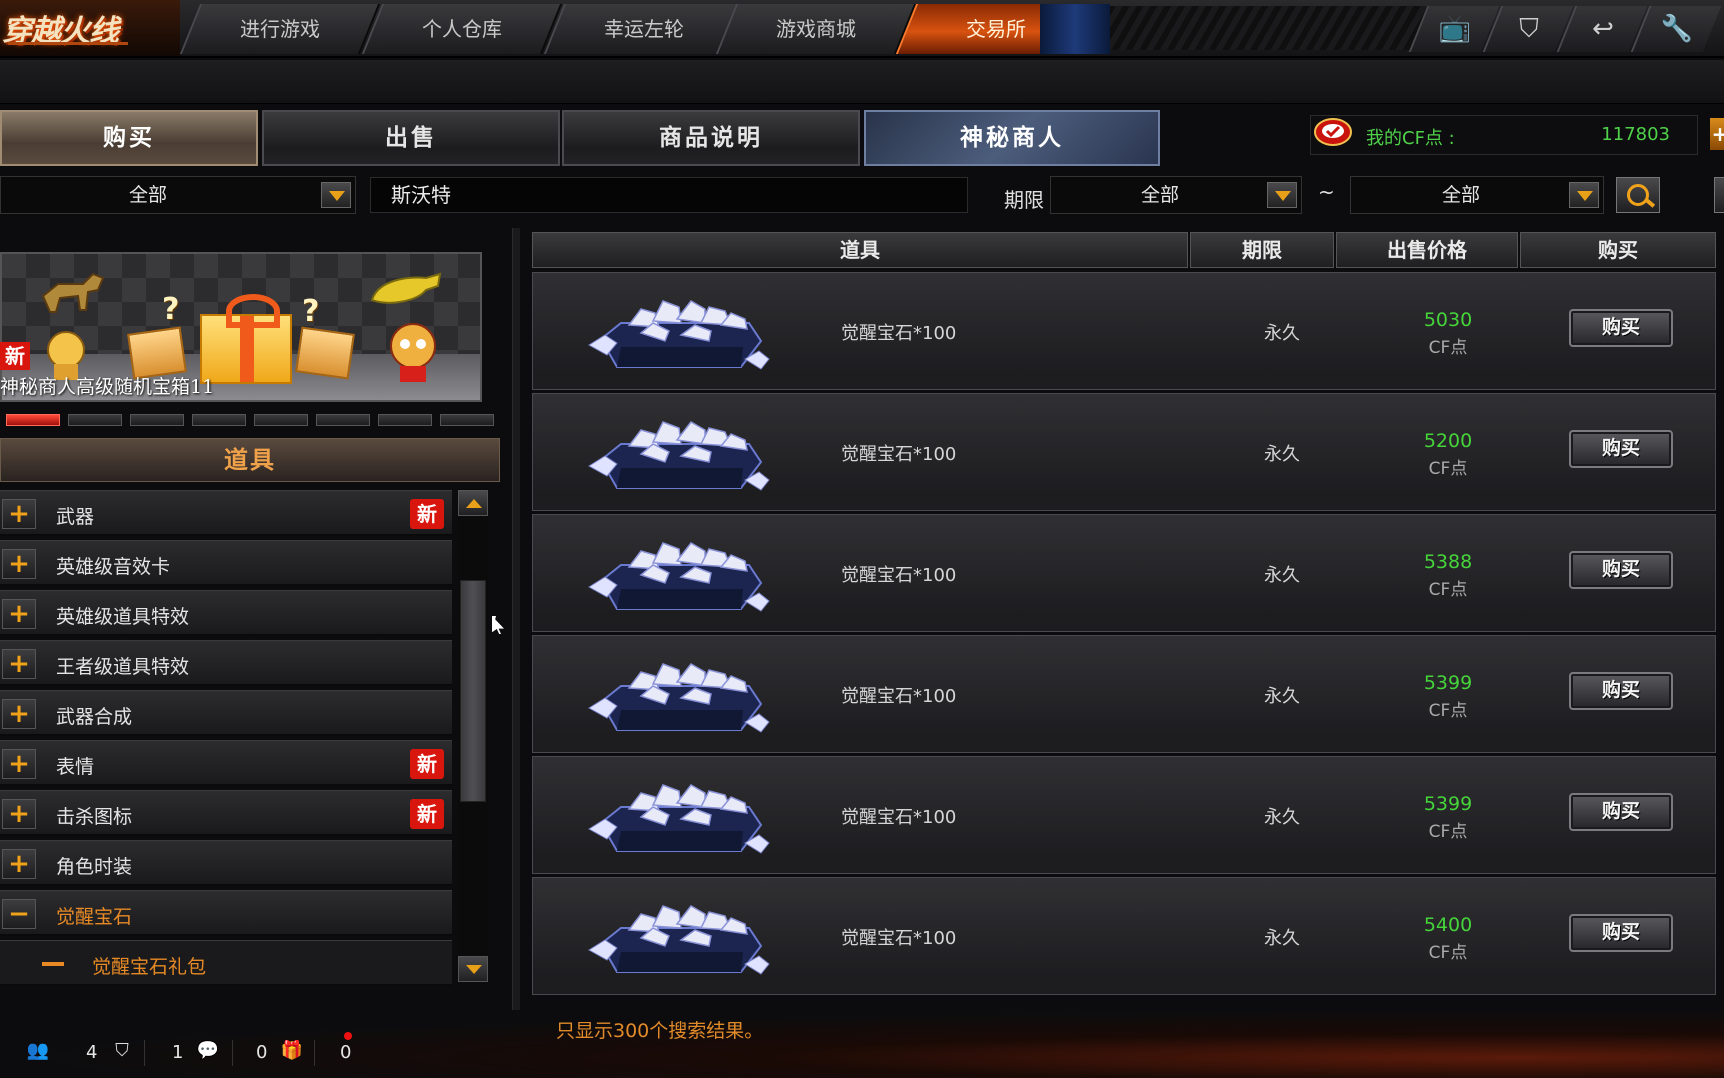 Image resolution: width=1724 pixels, height=1078 pixels. What do you see at coordinates (1124, 936) in the screenshot?
I see `table-row: 觉醒宝石*100 永久 5400 CF点 购买` at bounding box center [1124, 936].